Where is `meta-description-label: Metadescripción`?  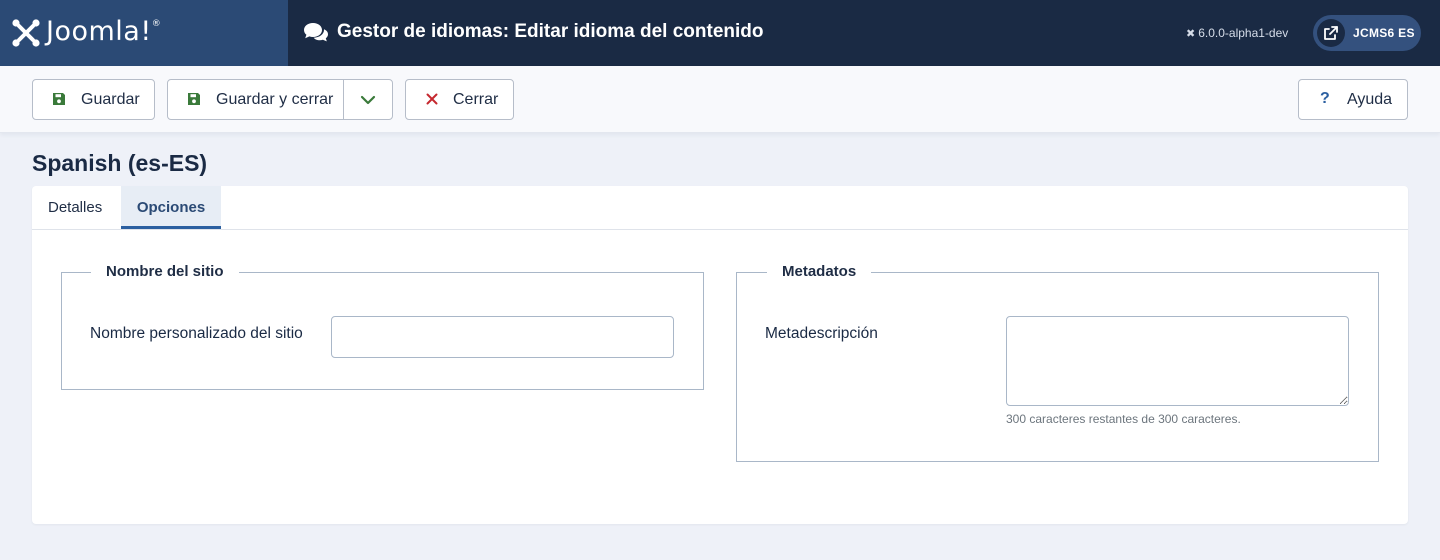
meta-description-label: Metadescripción is located at coordinates (821, 333).